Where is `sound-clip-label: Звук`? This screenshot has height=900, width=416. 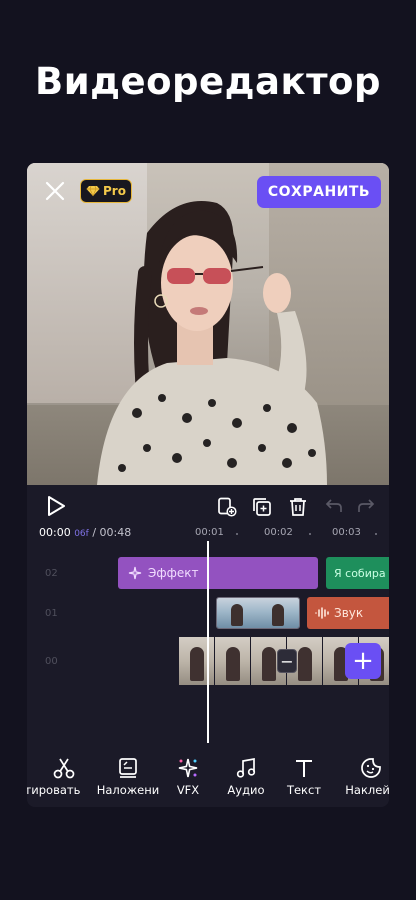
sound-clip-label: Звук is located at coordinates (349, 613).